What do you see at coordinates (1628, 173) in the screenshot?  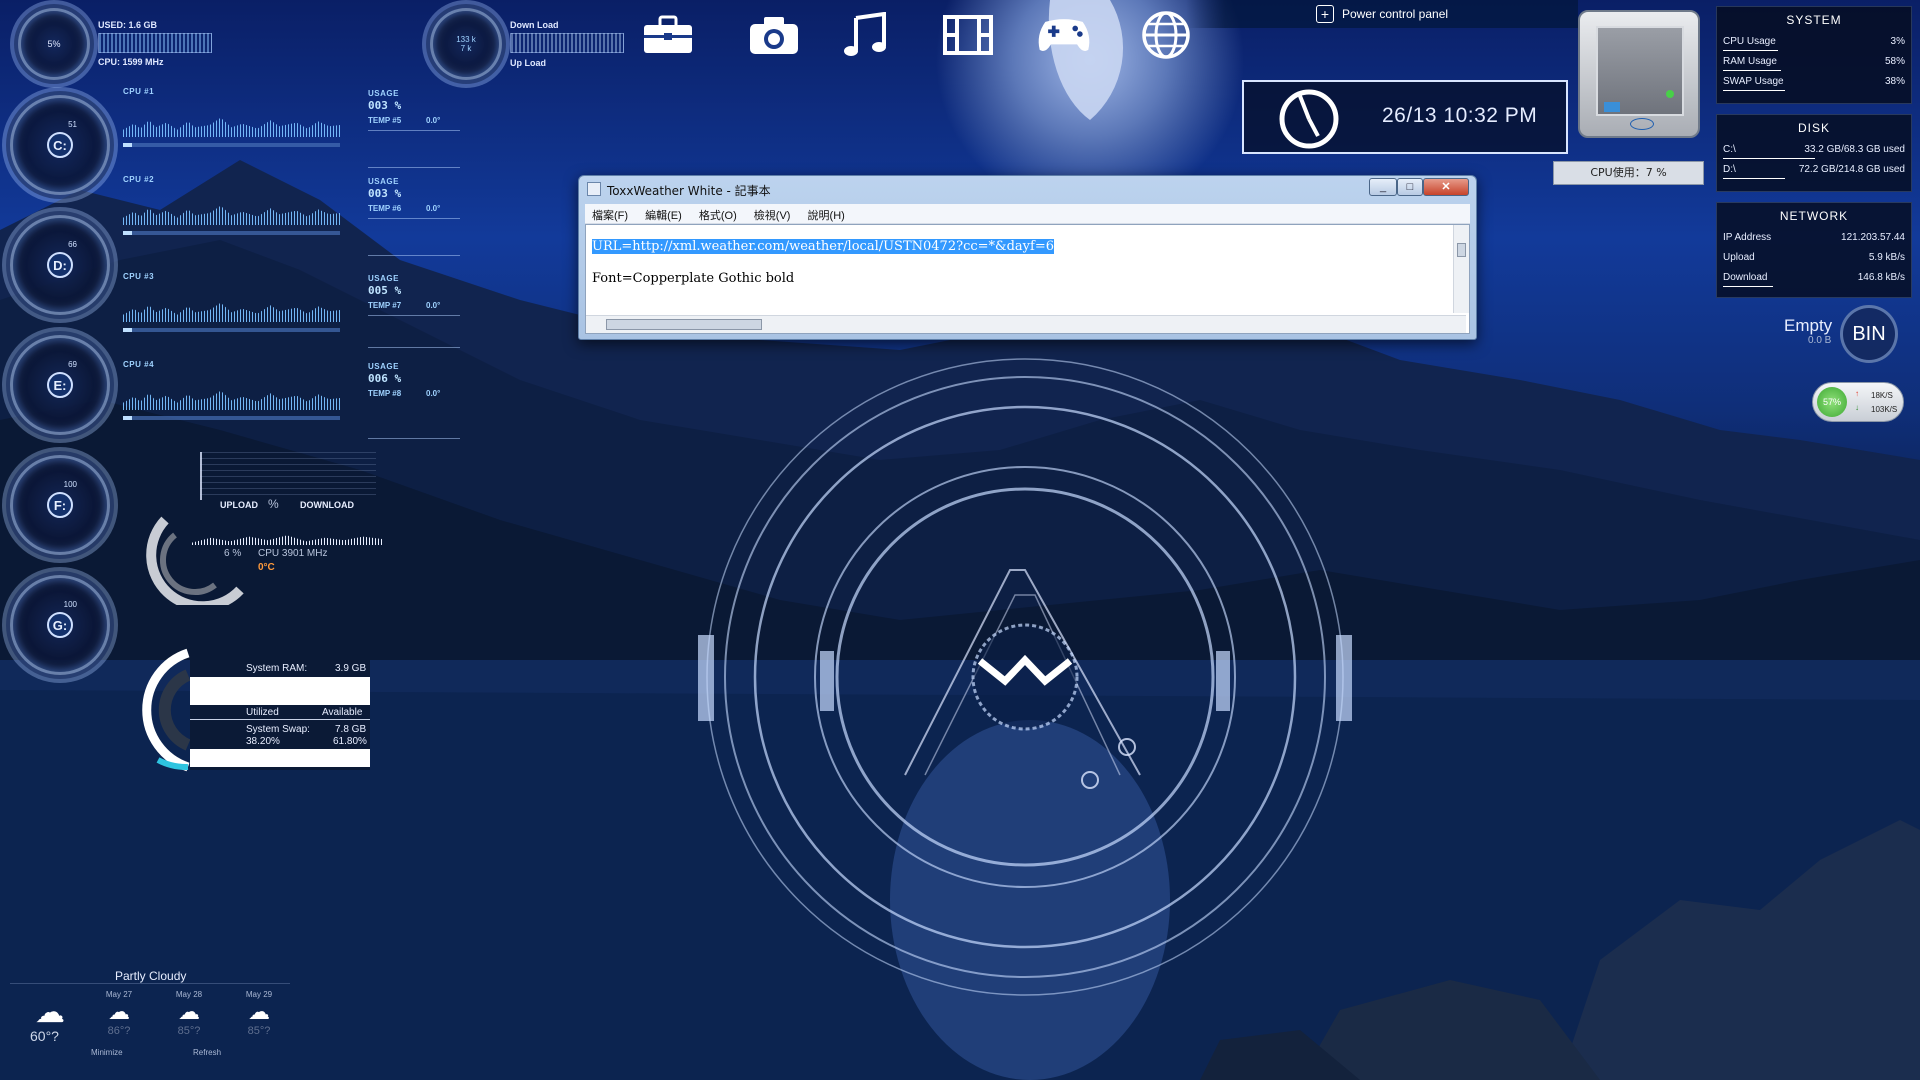 I see `cpu-meter-label: CPU使用：7 %` at bounding box center [1628, 173].